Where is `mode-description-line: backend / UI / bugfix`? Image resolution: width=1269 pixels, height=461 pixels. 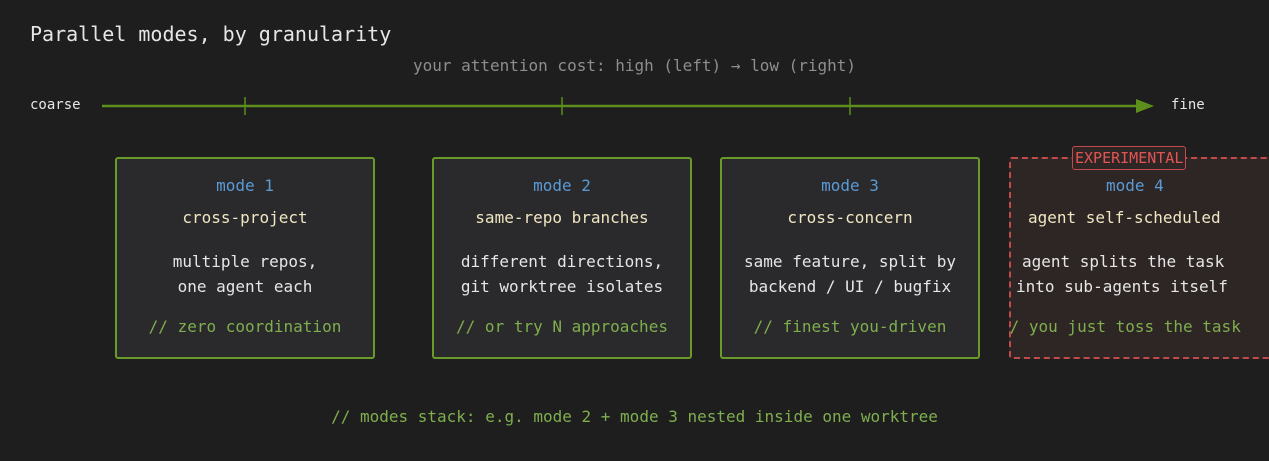
mode-description-line: backend / UI / bugfix is located at coordinates (850, 286).